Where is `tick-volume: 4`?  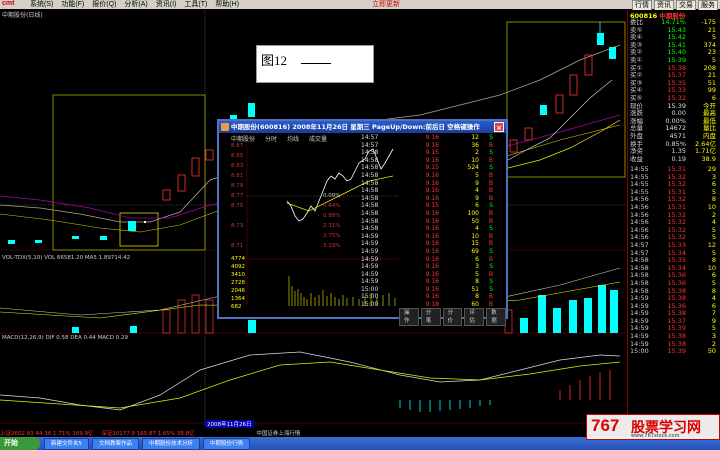 tick-volume: 4 is located at coordinates (477, 191).